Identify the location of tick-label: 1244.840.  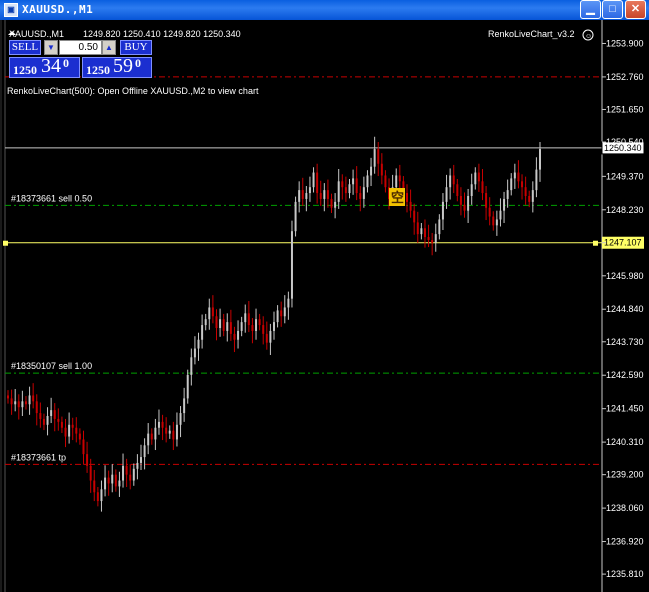
(625, 309).